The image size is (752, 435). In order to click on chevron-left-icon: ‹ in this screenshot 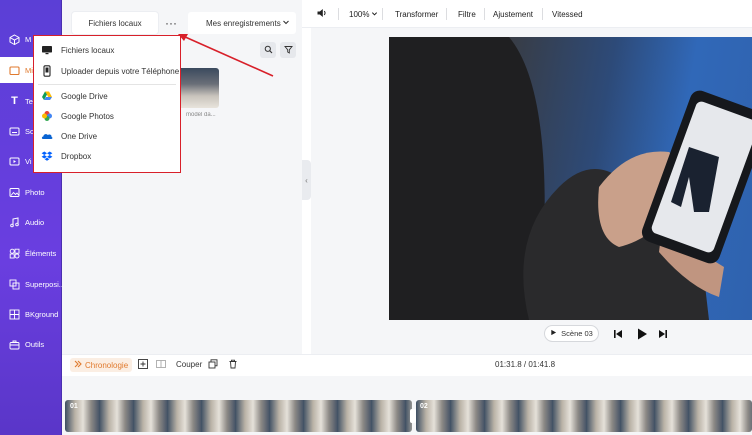, I will do `click(306, 180)`.